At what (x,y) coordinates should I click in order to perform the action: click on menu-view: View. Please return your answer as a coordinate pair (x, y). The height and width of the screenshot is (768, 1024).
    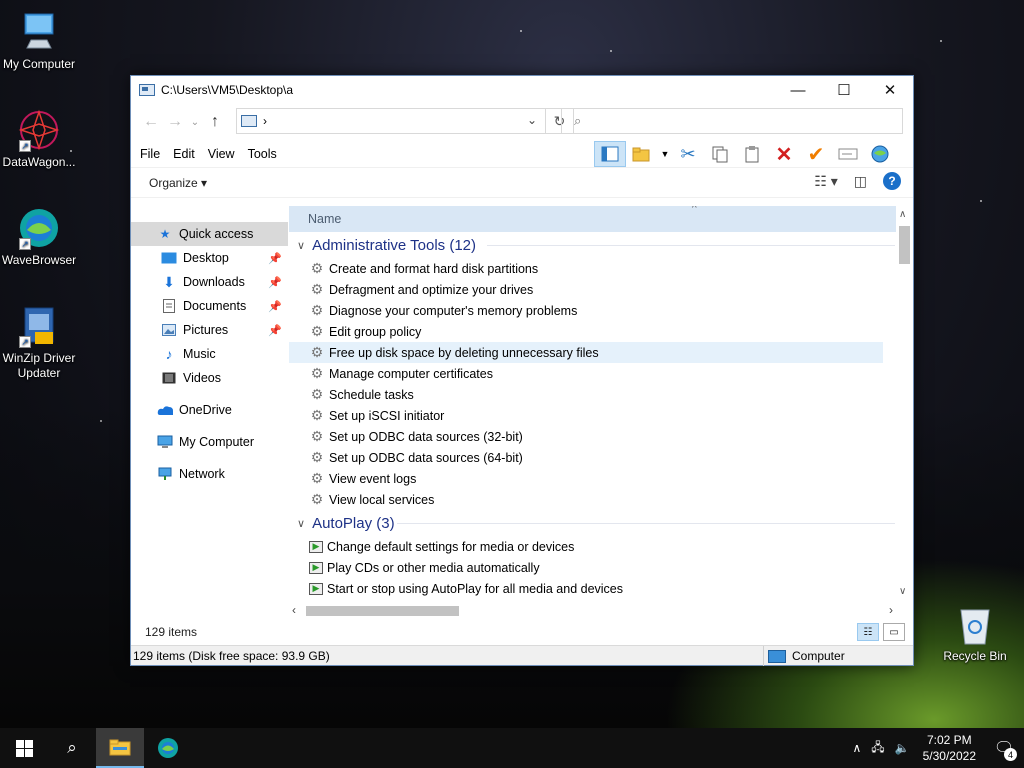
    Looking at the image, I should click on (221, 154).